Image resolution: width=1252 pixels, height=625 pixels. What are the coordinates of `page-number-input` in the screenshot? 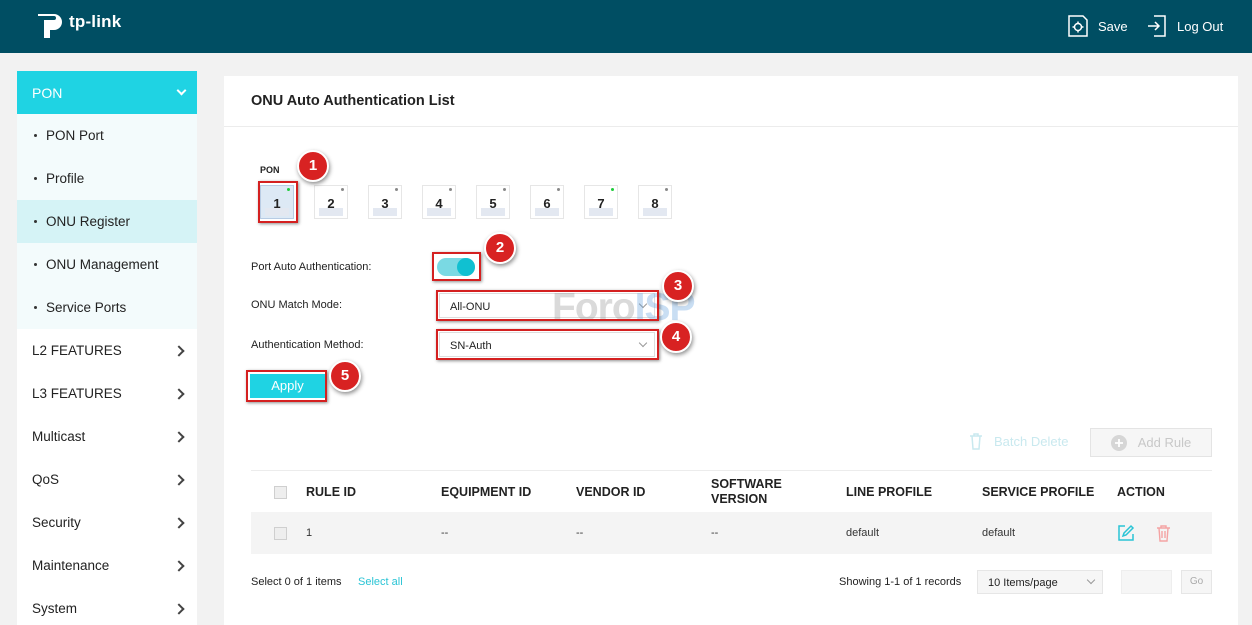 It's located at (1146, 582).